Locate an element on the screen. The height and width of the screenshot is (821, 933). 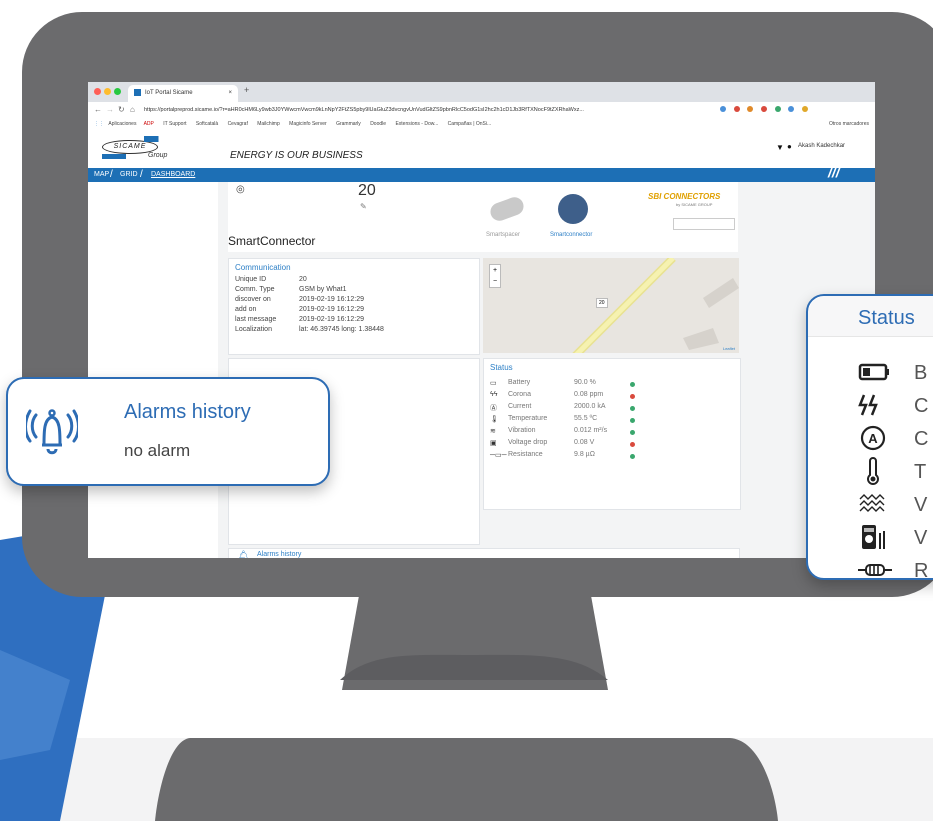
browser-tab-bar: IoT Portal Sicame × + is located at coordinates (481, 92).